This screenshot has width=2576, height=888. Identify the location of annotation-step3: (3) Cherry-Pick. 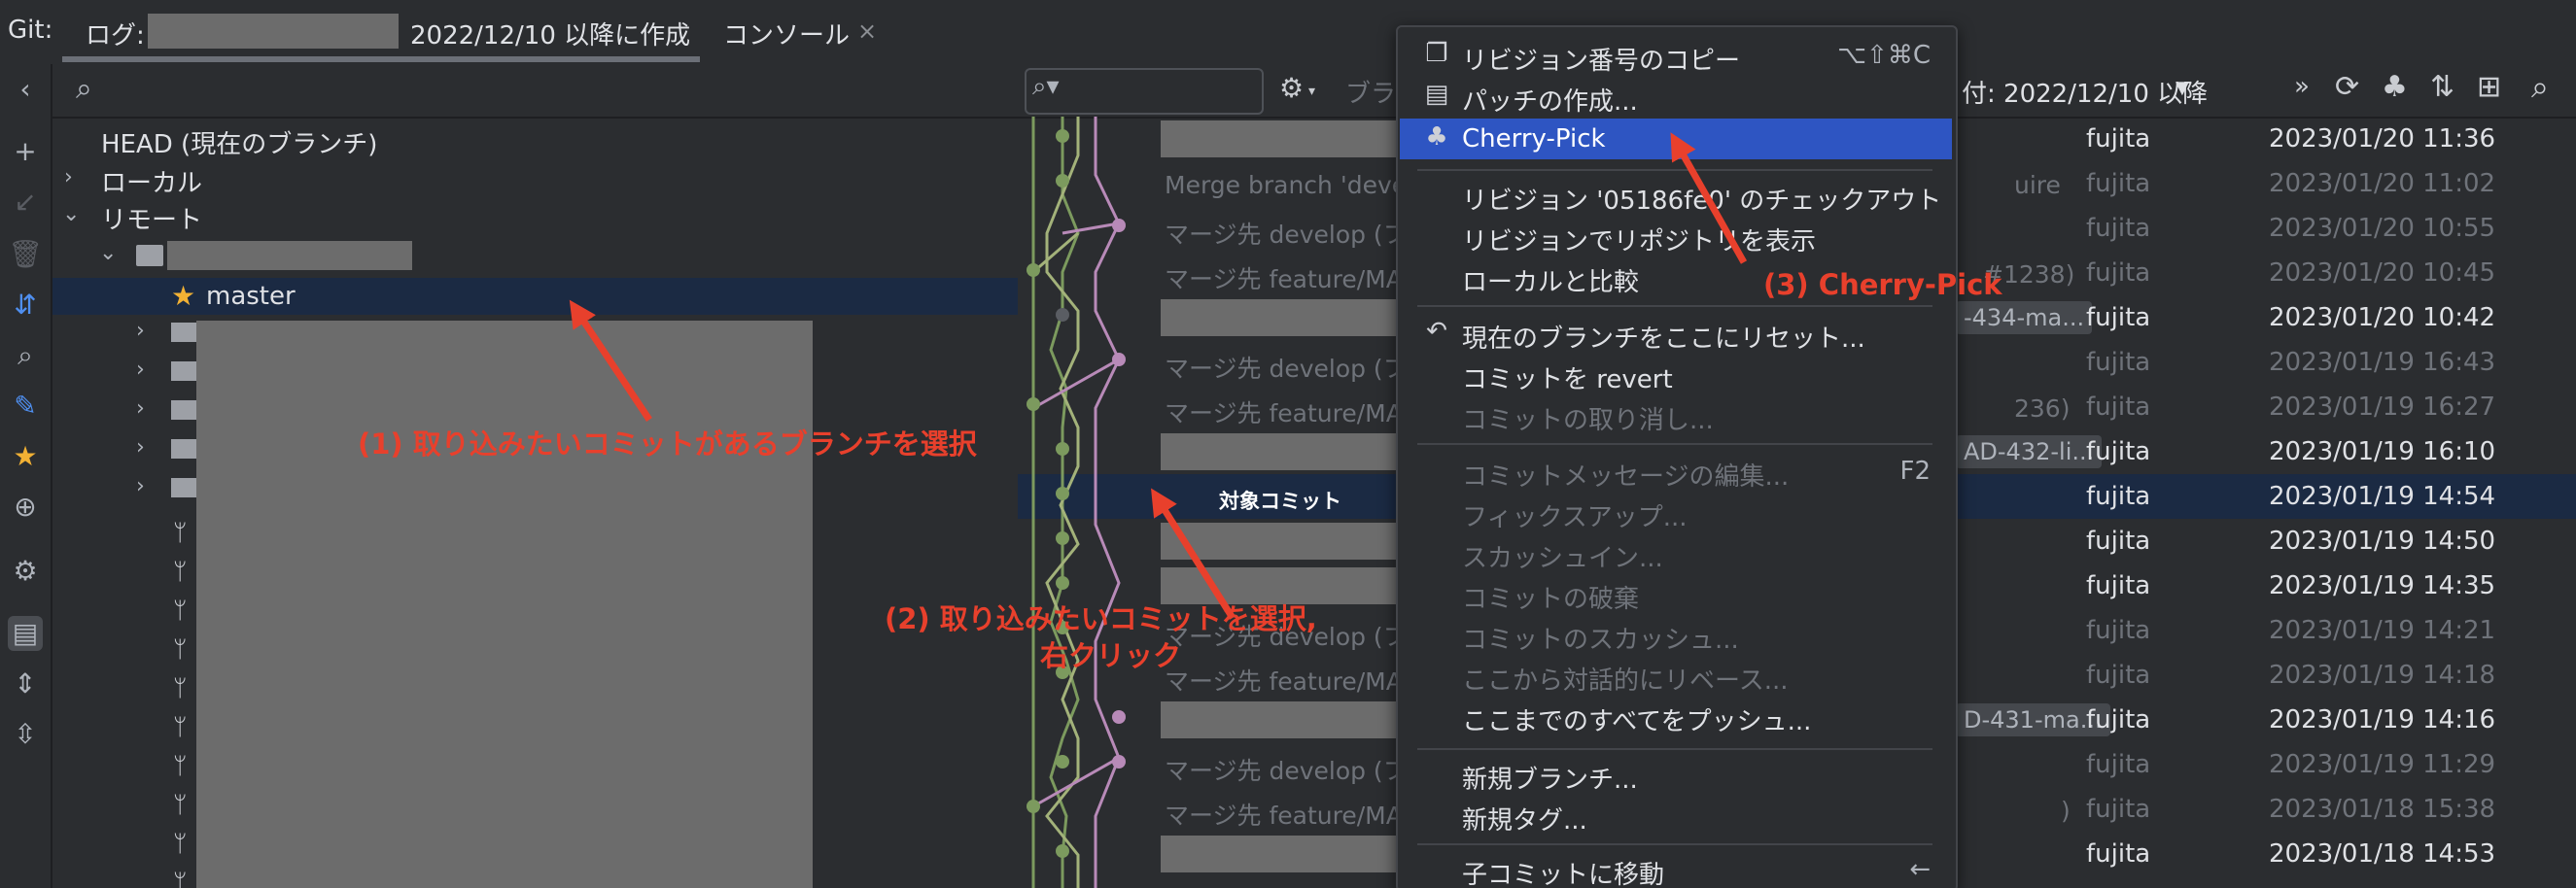
(1882, 284).